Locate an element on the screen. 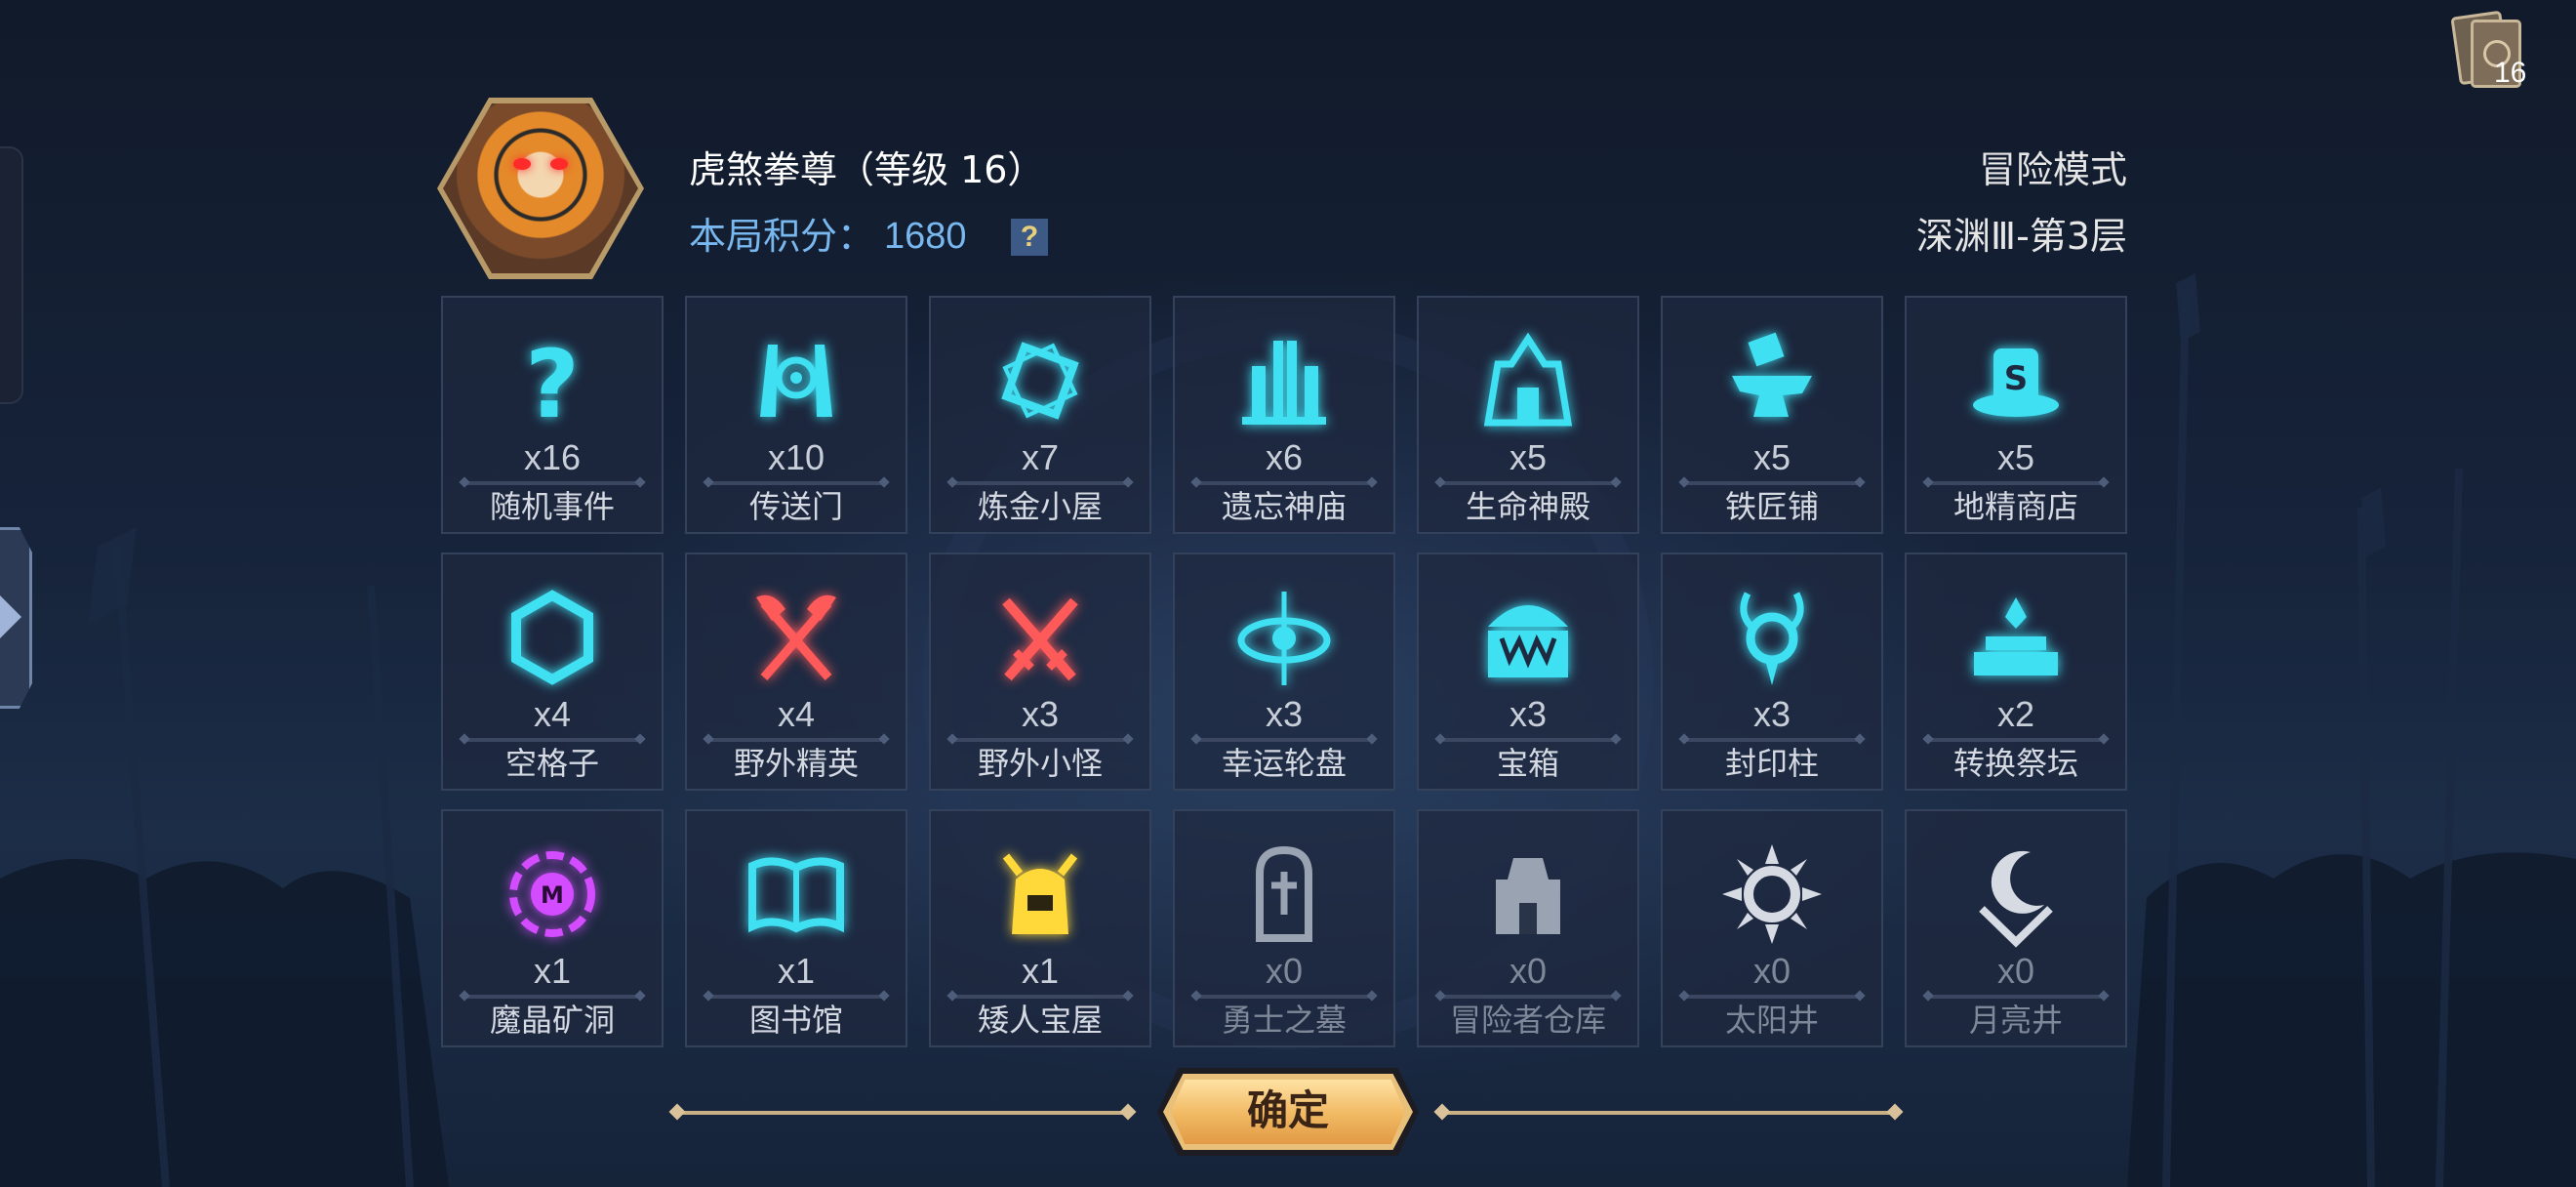 The height and width of the screenshot is (1187, 2576). hero-name: 虎煞拳尊（等级 16） is located at coordinates (867, 169).